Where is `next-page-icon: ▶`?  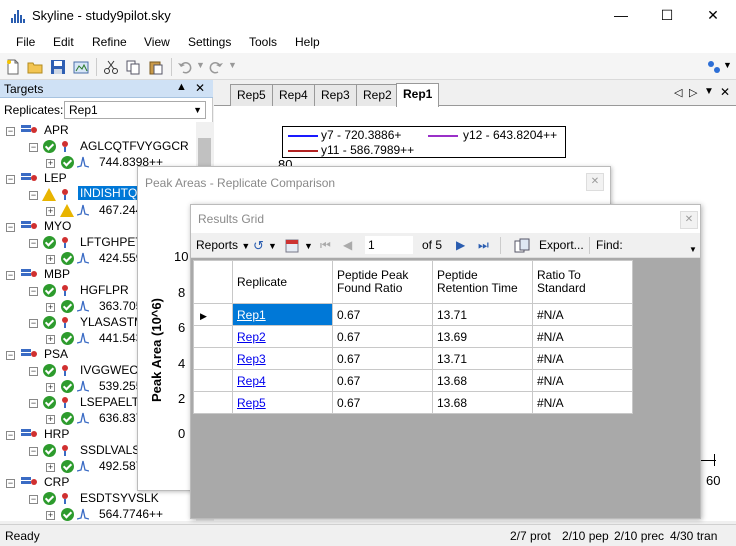 next-page-icon: ▶ is located at coordinates (460, 245).